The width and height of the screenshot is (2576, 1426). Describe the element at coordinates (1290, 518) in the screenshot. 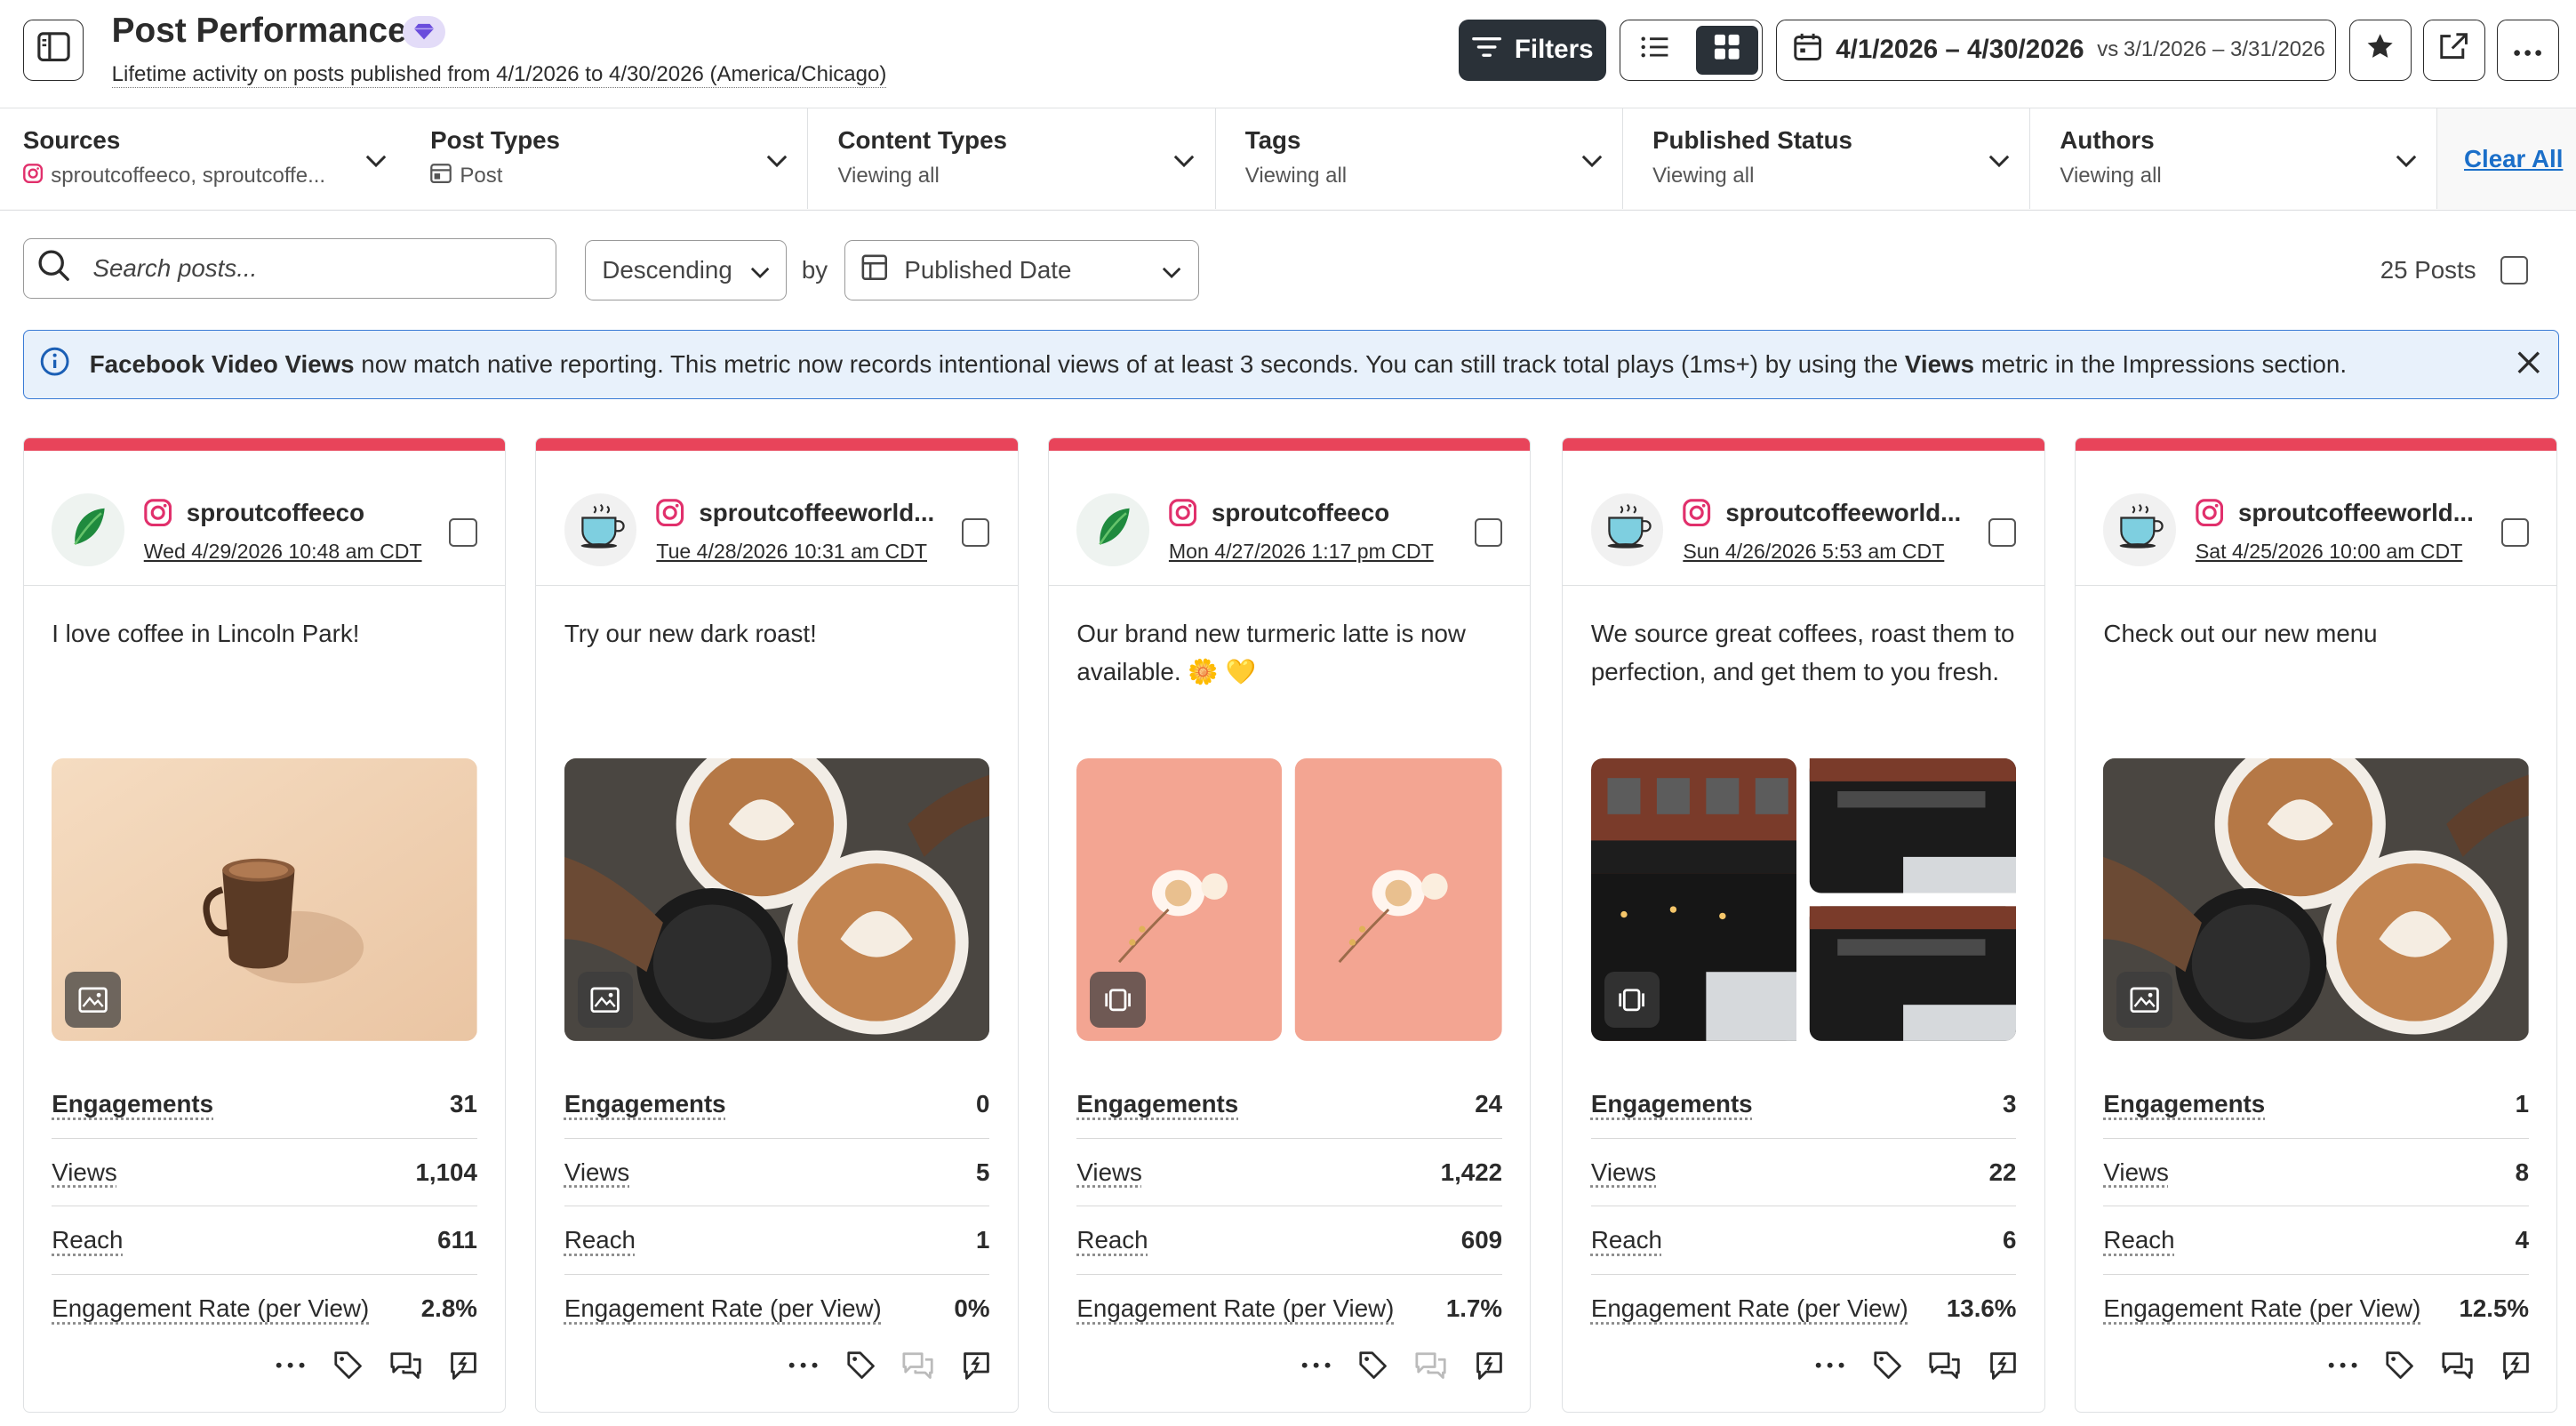

I see `card-header: sproutcoffeeco Mon 4/27/2026 1:17 pm CDT` at that location.